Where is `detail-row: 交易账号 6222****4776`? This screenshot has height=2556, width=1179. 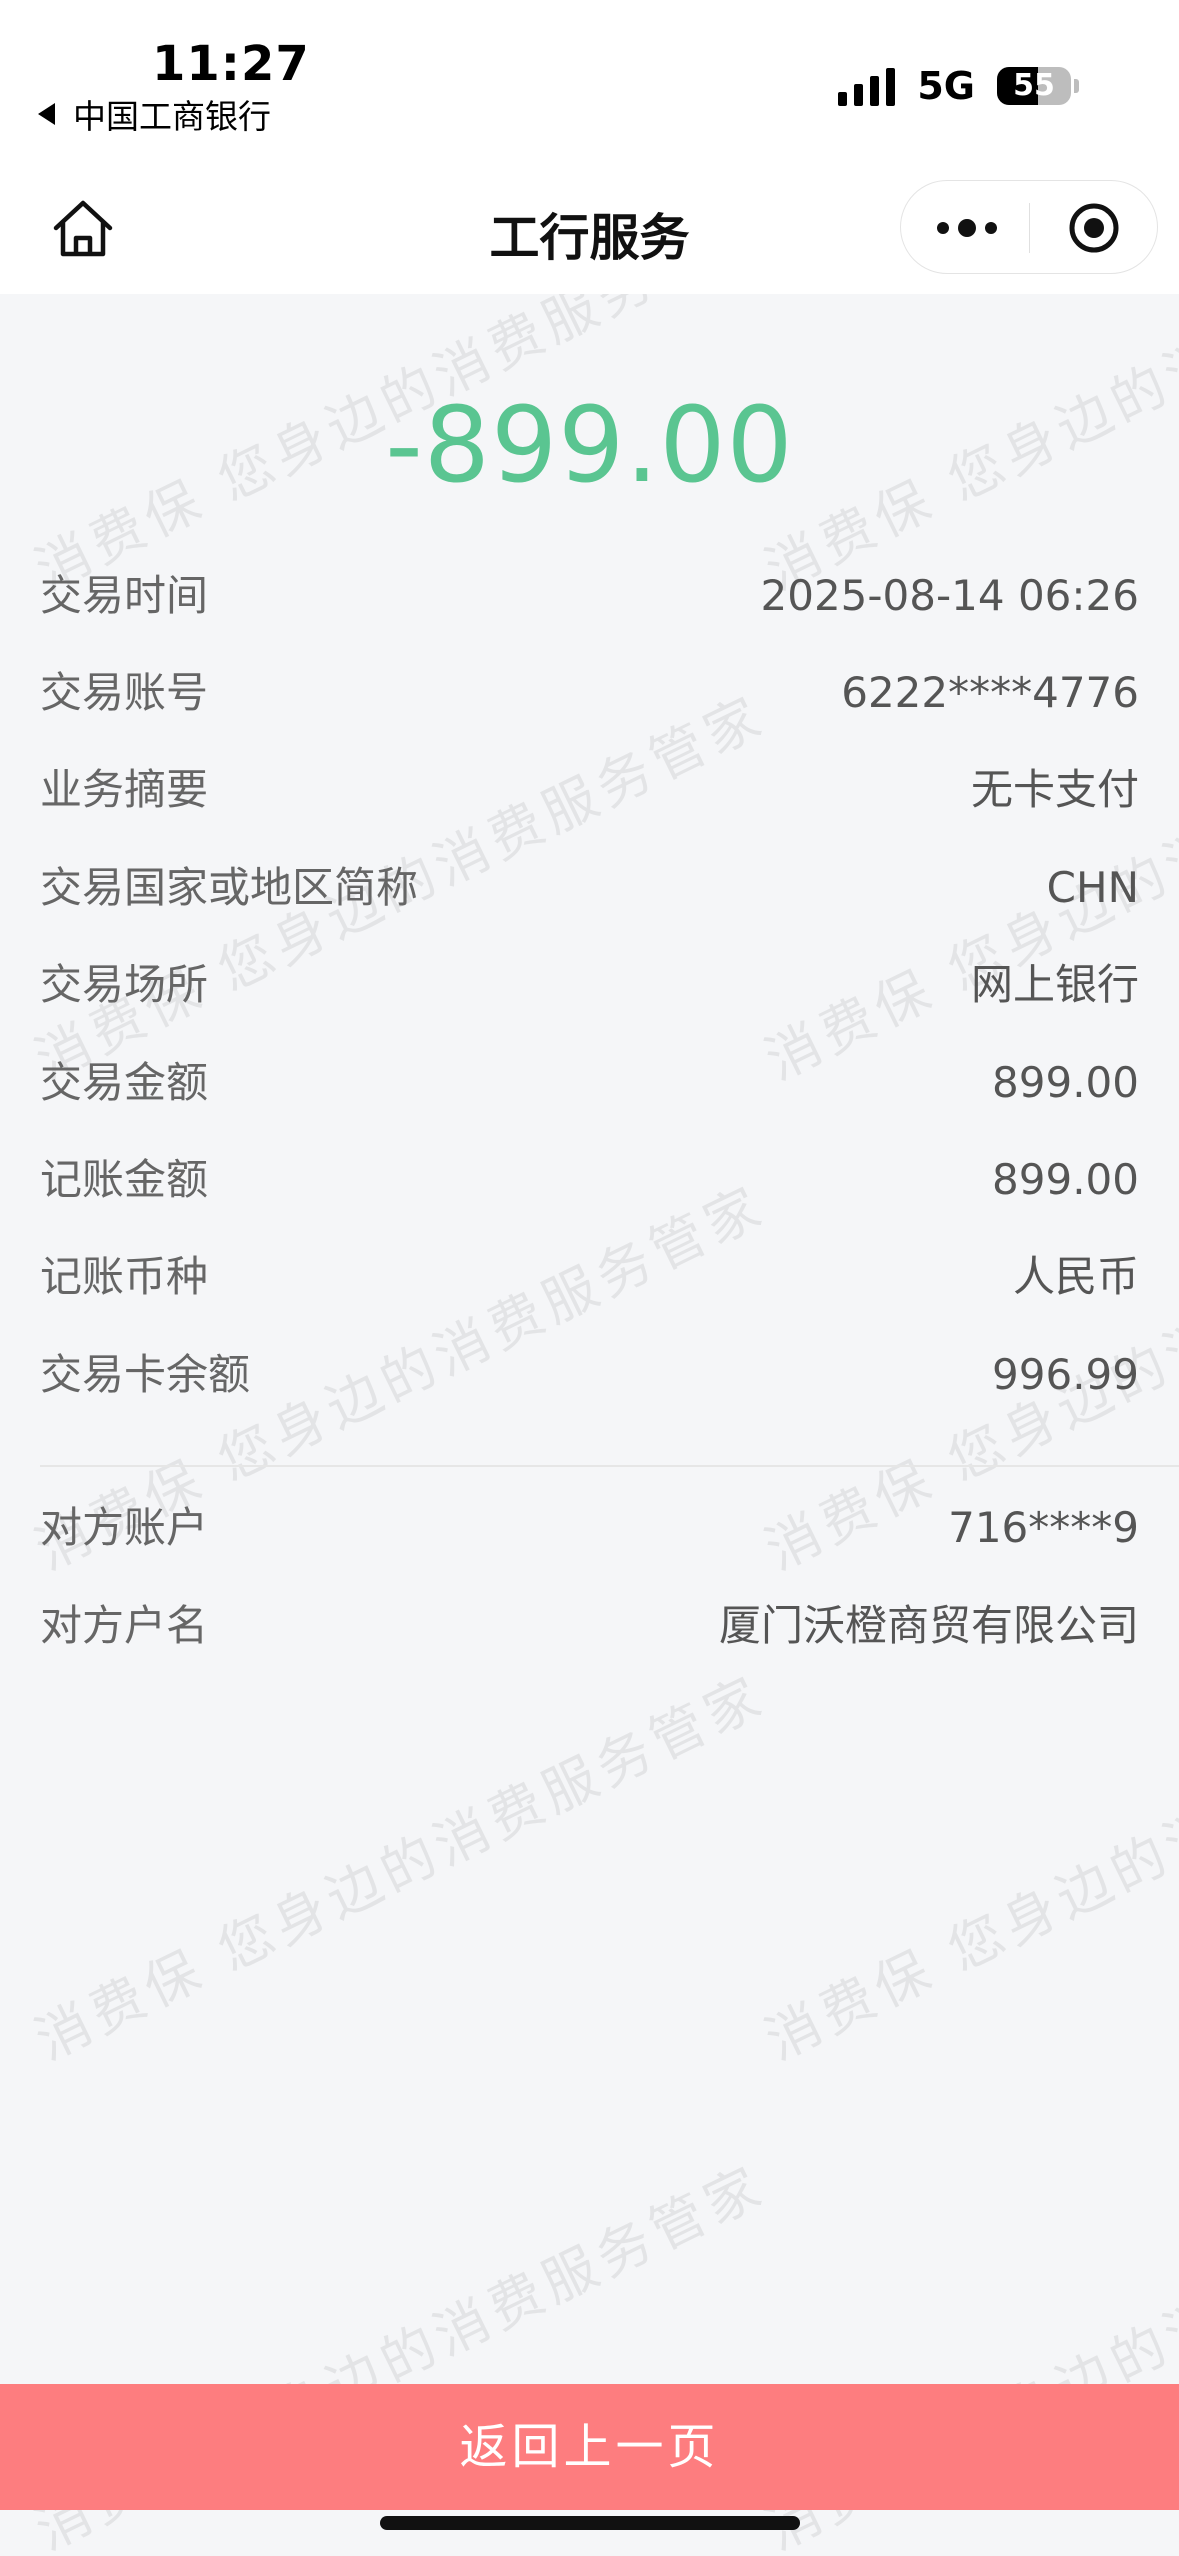 detail-row: 交易账号 6222****4776 is located at coordinates (589, 693).